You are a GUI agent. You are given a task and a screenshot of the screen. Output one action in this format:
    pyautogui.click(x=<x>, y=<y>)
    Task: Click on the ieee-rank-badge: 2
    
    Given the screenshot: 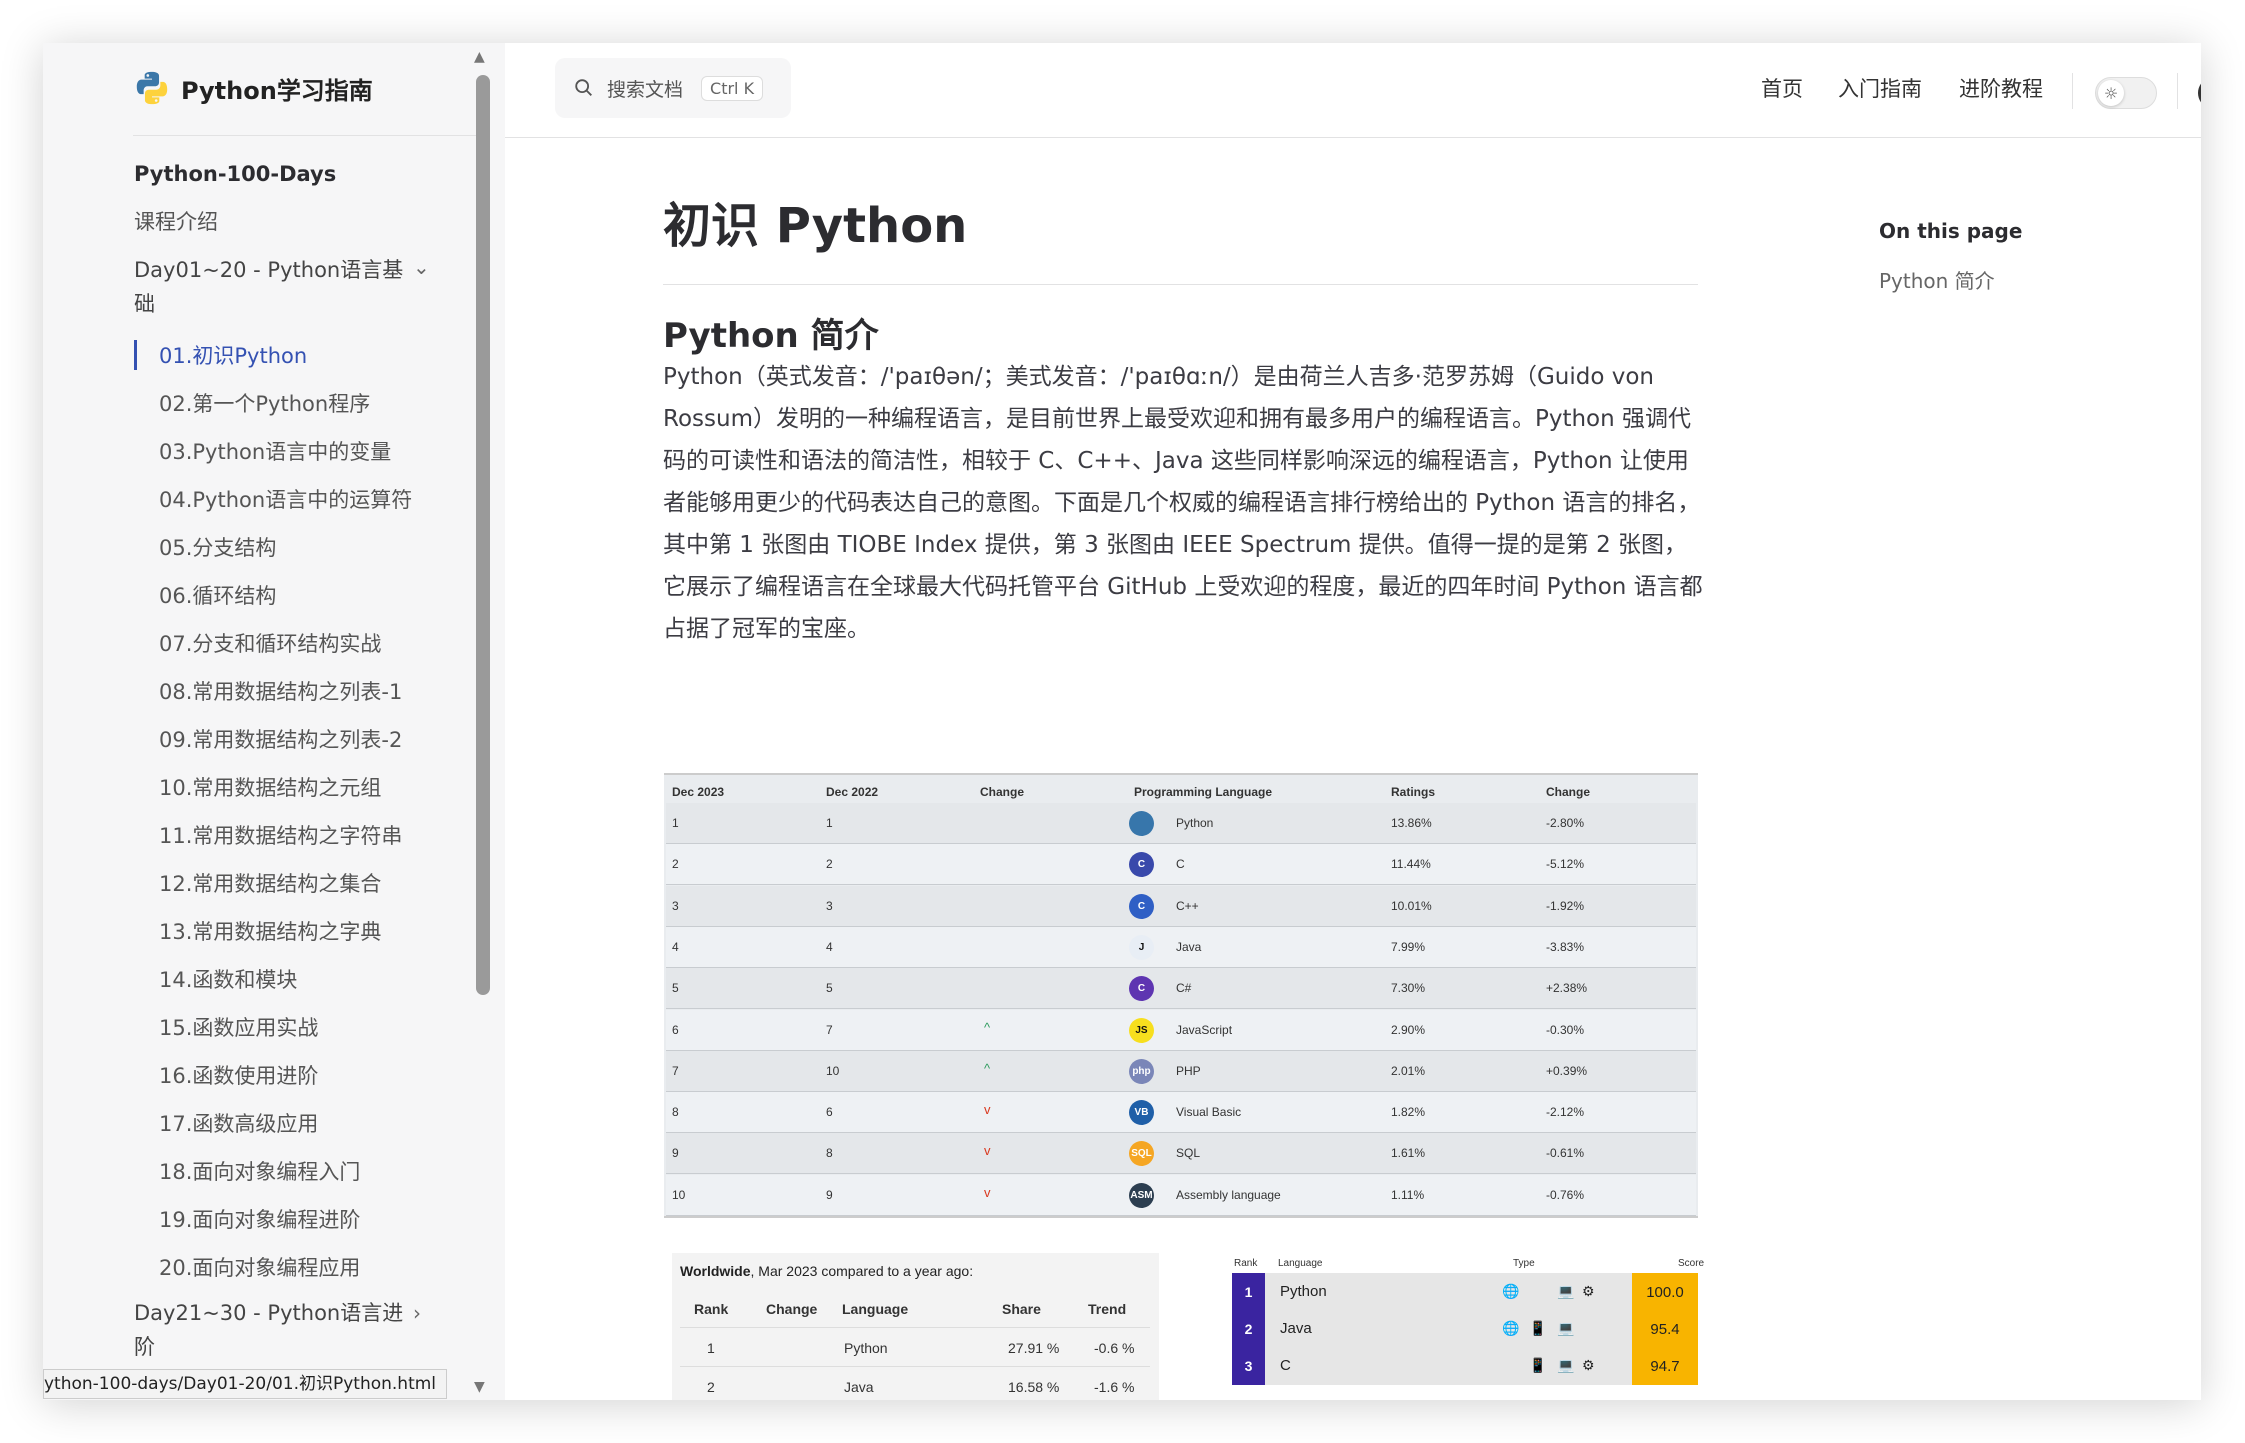 What is the action you would take?
    pyautogui.click(x=1248, y=1329)
    